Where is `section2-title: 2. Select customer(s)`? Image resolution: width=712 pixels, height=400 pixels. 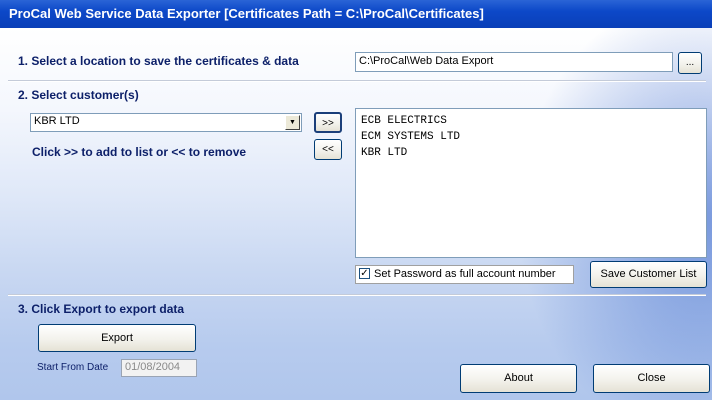
section2-title: 2. Select customer(s) is located at coordinates (78, 95).